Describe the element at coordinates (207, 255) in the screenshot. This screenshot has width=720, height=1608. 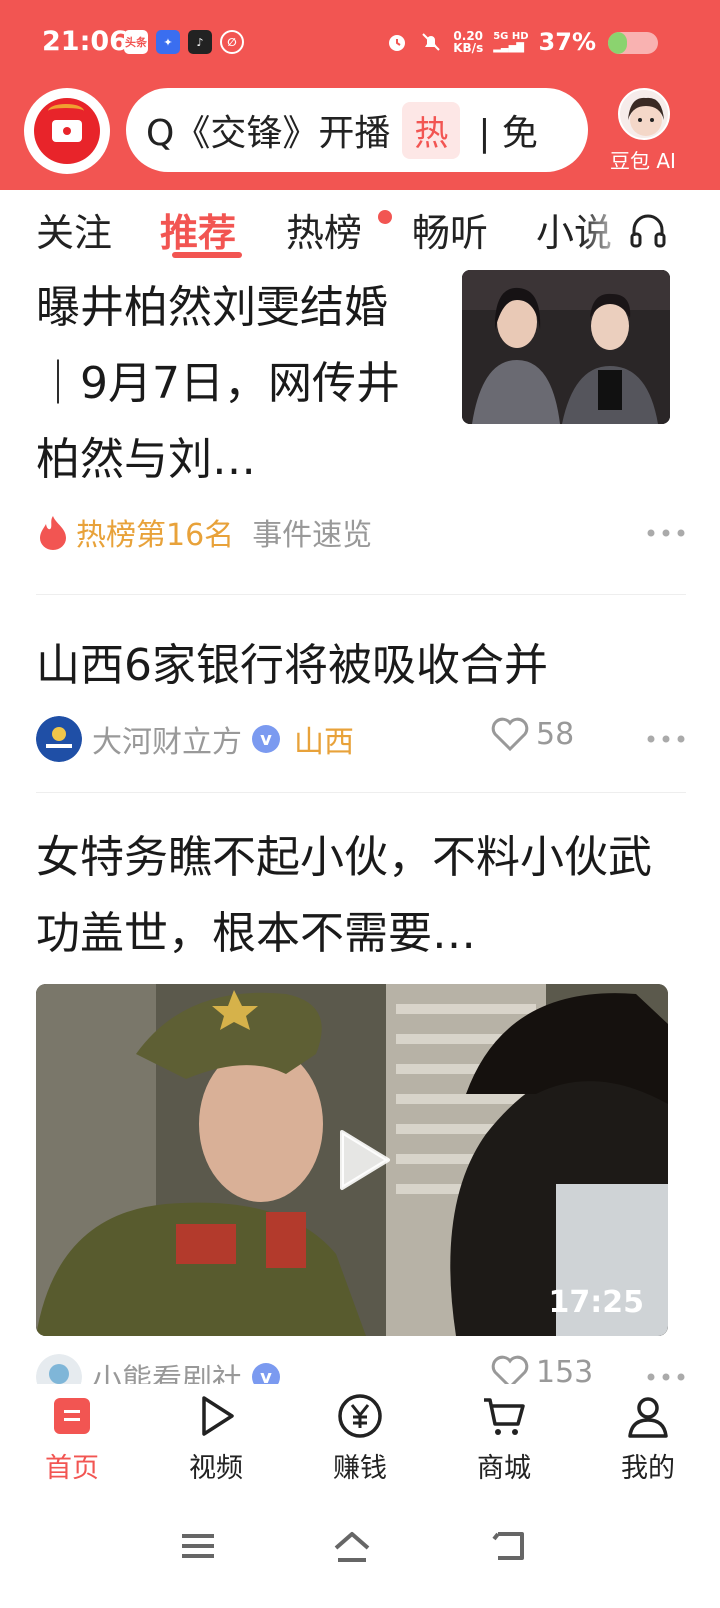
I see `active-tab-indicator` at that location.